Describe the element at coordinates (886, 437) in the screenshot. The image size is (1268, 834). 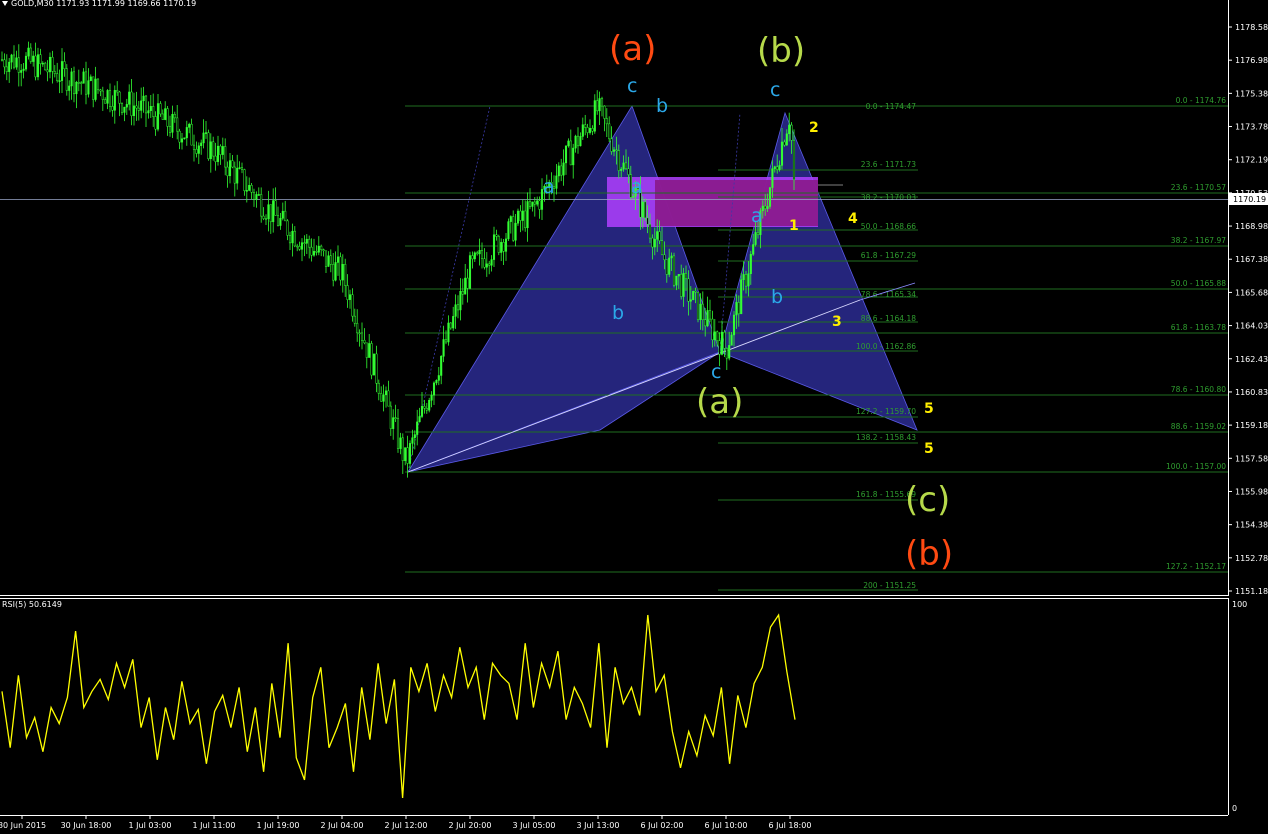
I see `fib-label: 138.2 - 1158.43` at that location.